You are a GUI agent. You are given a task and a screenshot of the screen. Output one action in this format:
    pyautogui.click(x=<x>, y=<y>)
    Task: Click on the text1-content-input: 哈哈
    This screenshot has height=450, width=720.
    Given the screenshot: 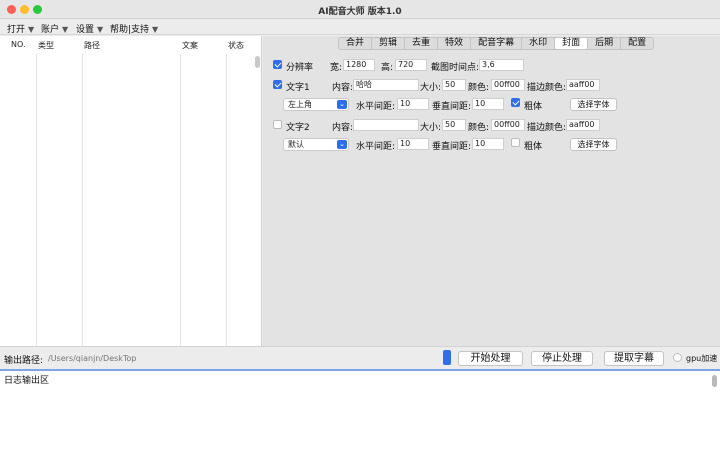 What is the action you would take?
    pyautogui.click(x=386, y=85)
    